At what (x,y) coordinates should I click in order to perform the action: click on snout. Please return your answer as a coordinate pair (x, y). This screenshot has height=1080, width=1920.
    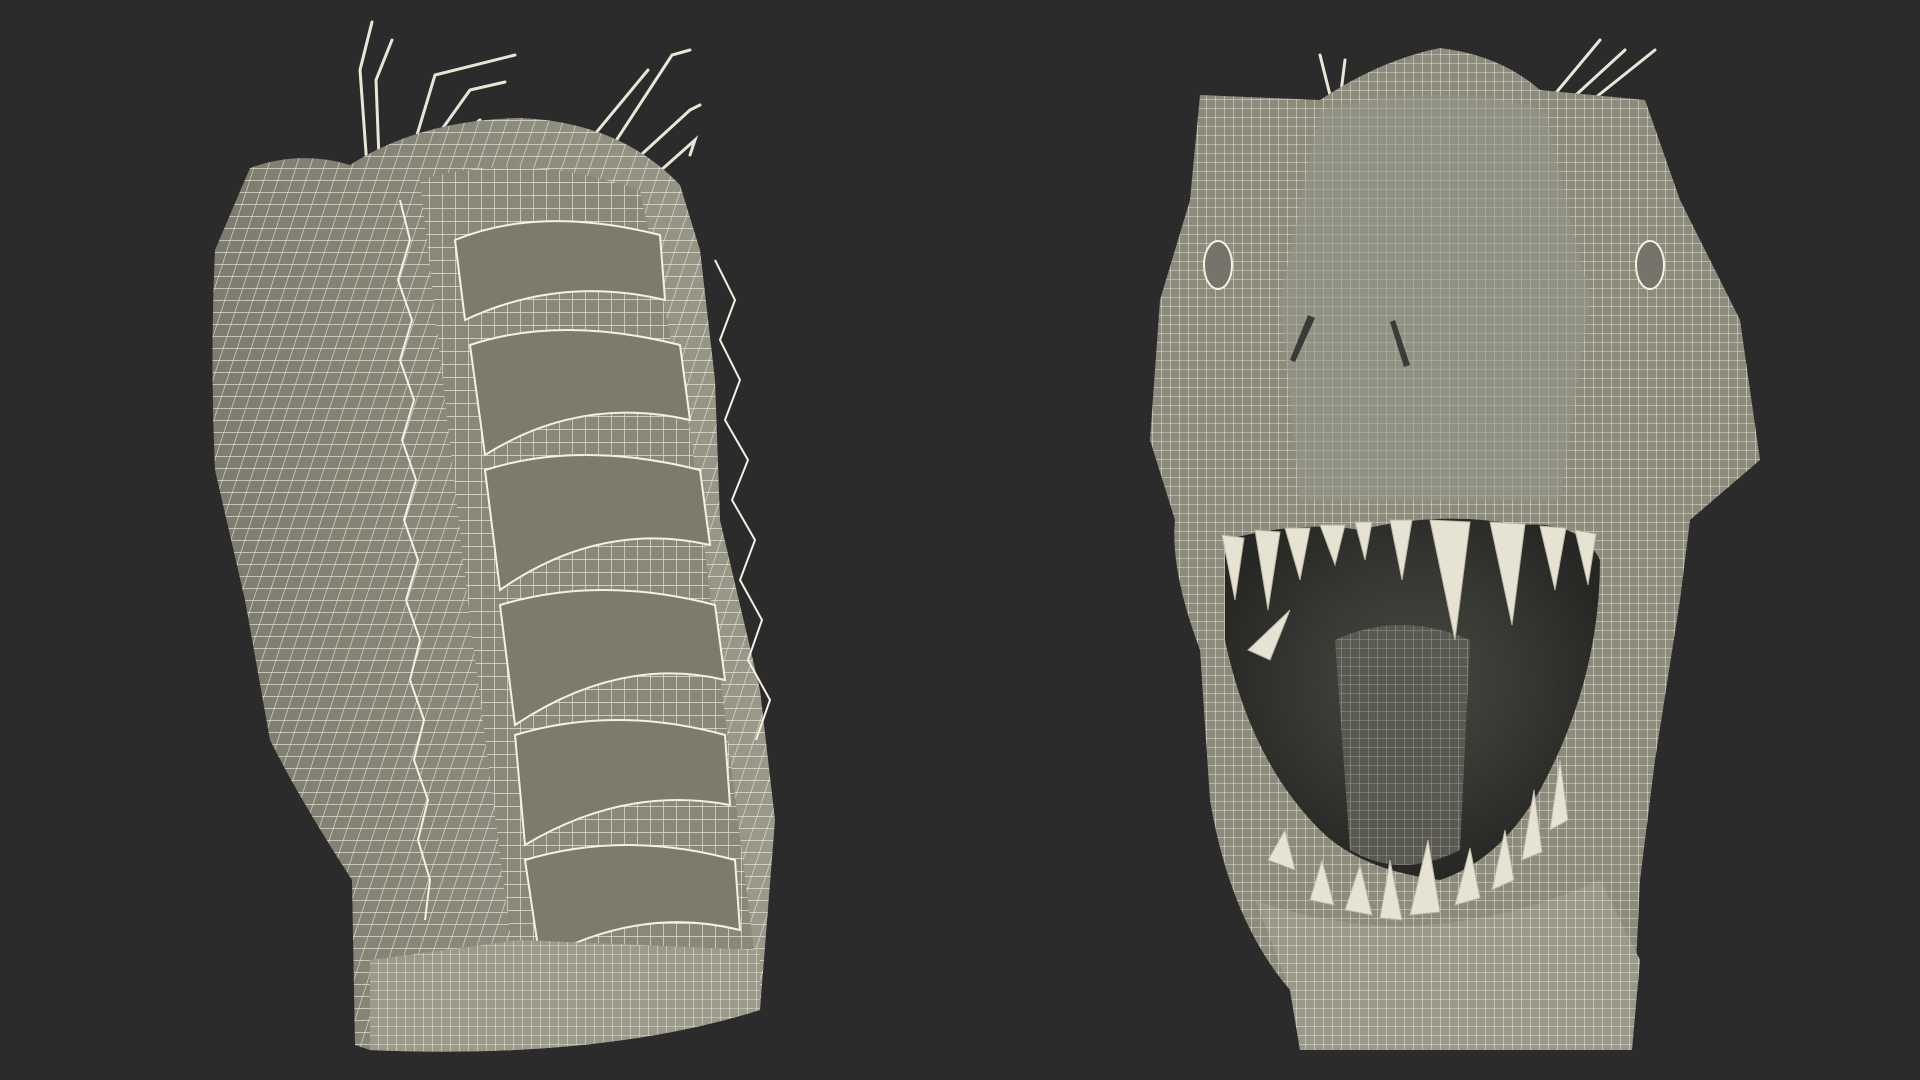
    Looking at the image, I should click on (1435, 297).